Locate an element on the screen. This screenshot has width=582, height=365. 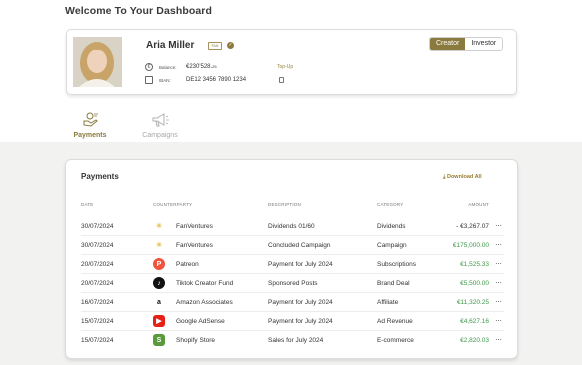
youtube-logo: ▶ is located at coordinates (159, 321).